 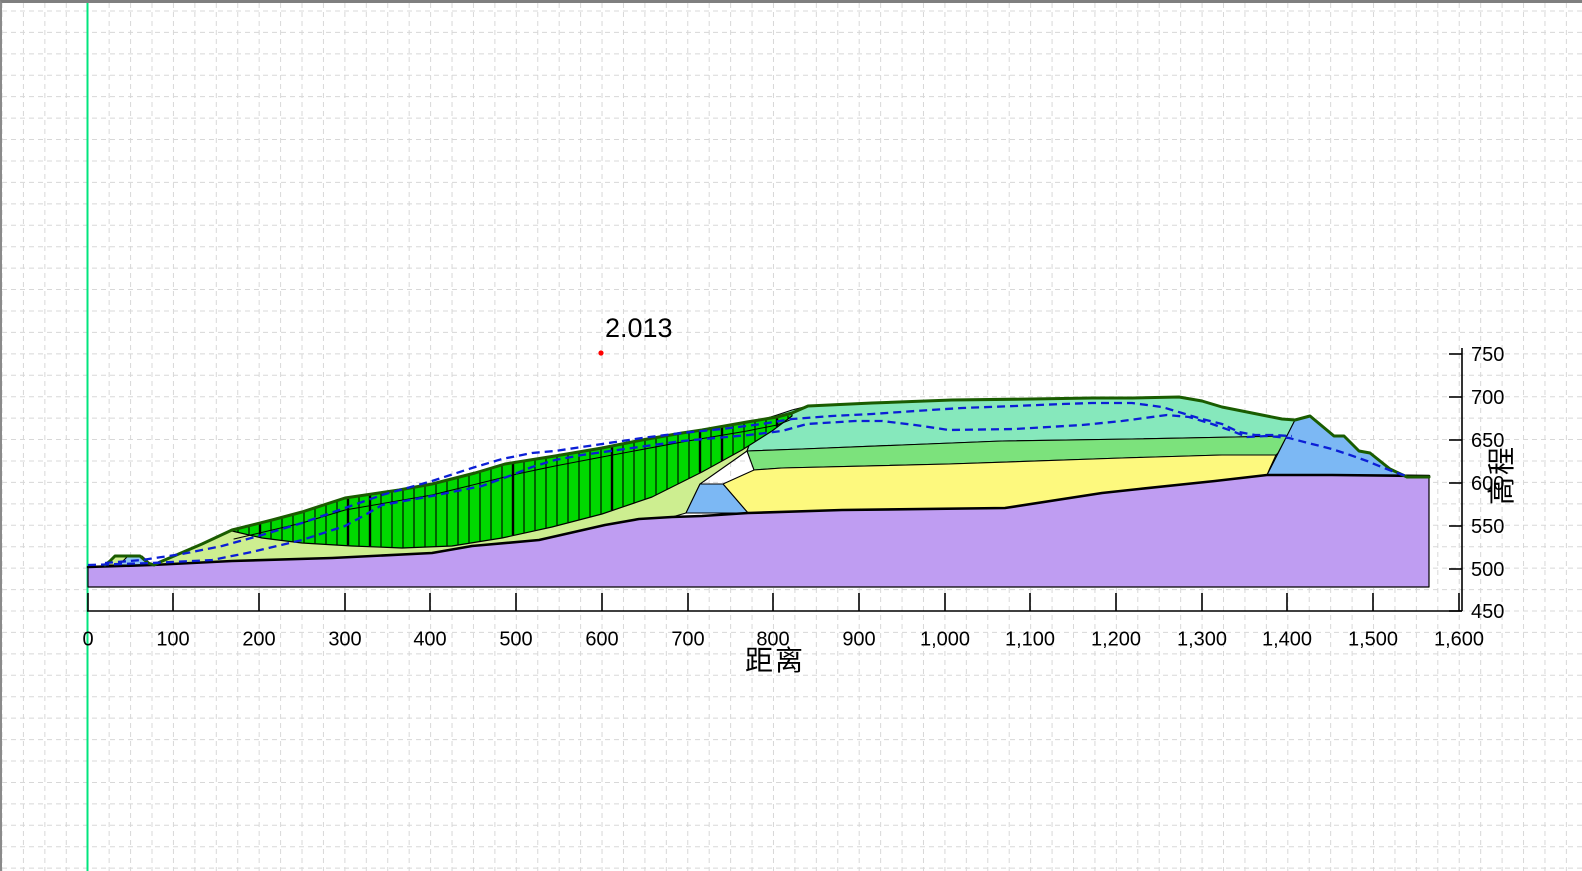 What do you see at coordinates (87, 640) in the screenshot?
I see `x-tick-label: 0` at bounding box center [87, 640].